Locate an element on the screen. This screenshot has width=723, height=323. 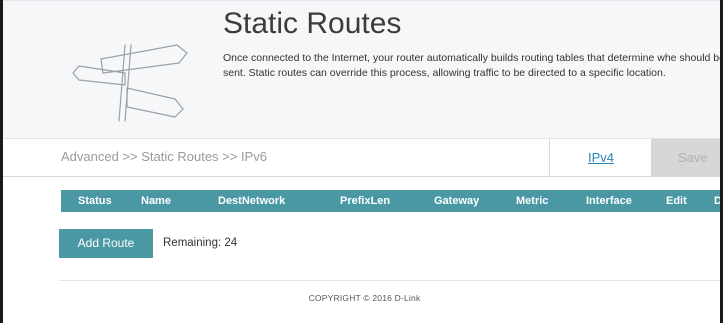
ipv4-tab: IPv4 is located at coordinates (600, 157).